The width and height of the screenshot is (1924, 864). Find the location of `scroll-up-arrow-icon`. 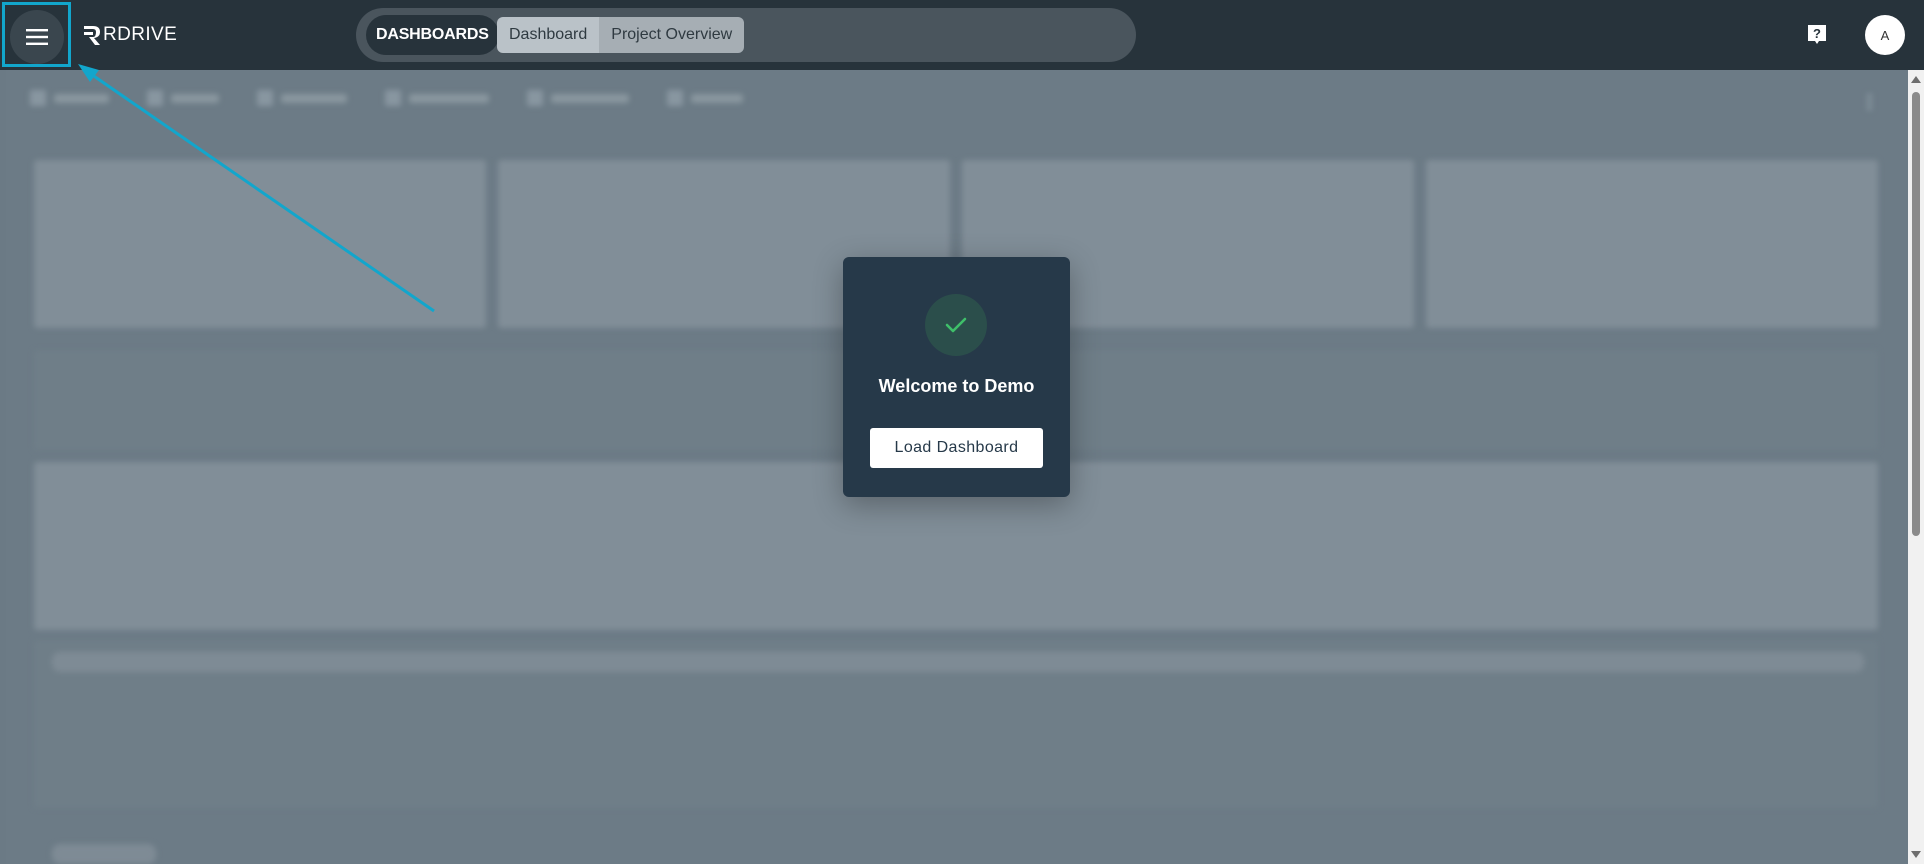

scroll-up-arrow-icon is located at coordinates (1916, 79).